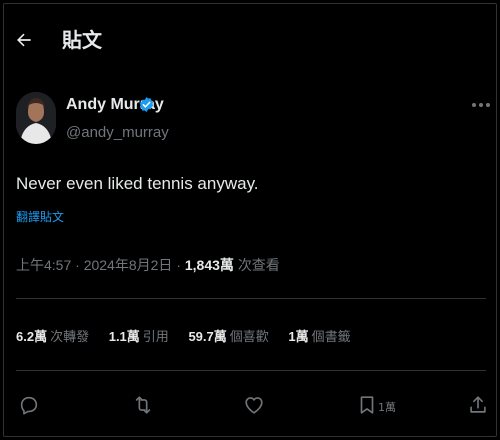 Image resolution: width=500 pixels, height=440 pixels. What do you see at coordinates (367, 405) in the screenshot?
I see `bookmark-icon` at bounding box center [367, 405].